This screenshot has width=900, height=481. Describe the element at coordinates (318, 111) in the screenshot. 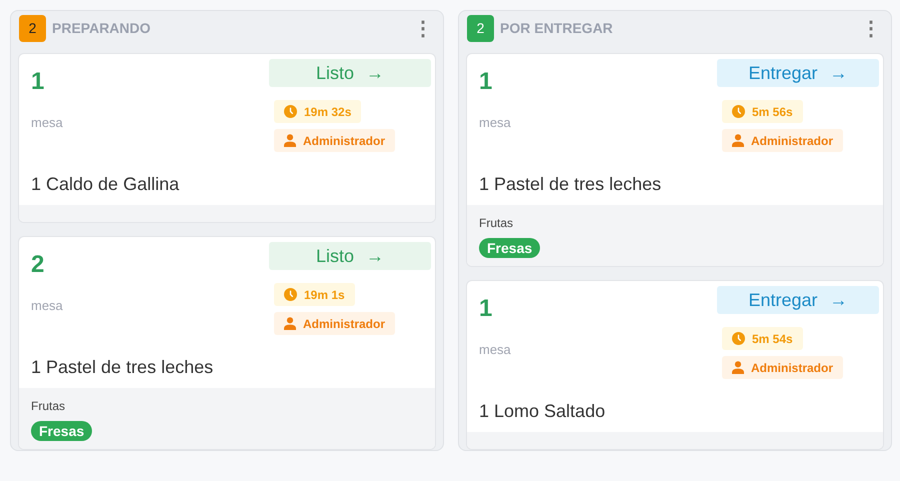

I see `elapsed-time-badge: 19m 32s` at that location.